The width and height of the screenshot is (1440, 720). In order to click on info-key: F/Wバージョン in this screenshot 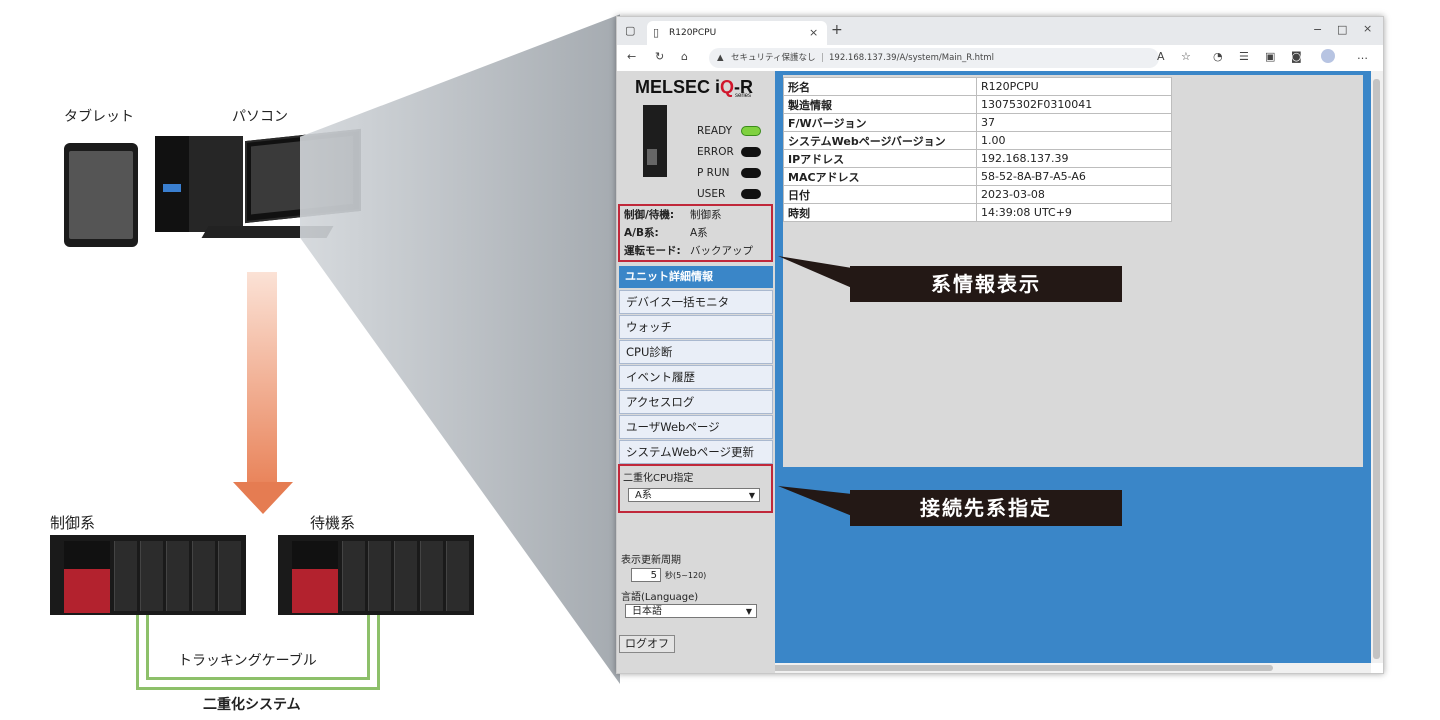, I will do `click(880, 122)`.